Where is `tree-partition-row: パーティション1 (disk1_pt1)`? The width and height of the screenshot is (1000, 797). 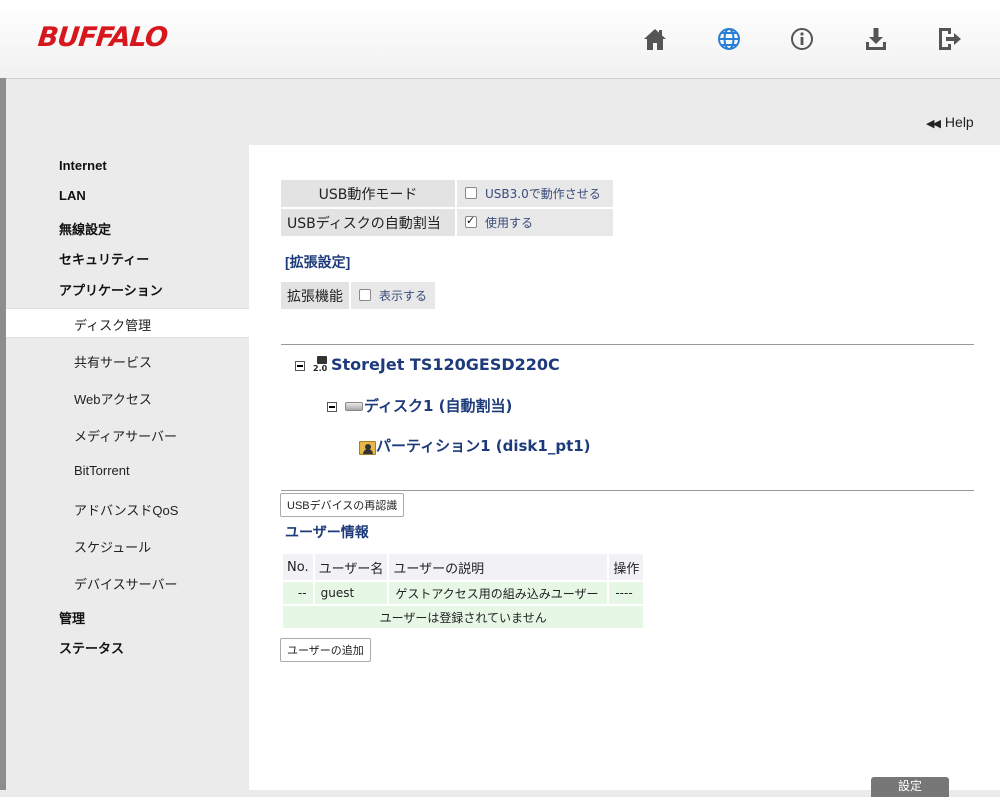
tree-partition-row: パーティション1 (disk1_pt1) is located at coordinates (475, 445).